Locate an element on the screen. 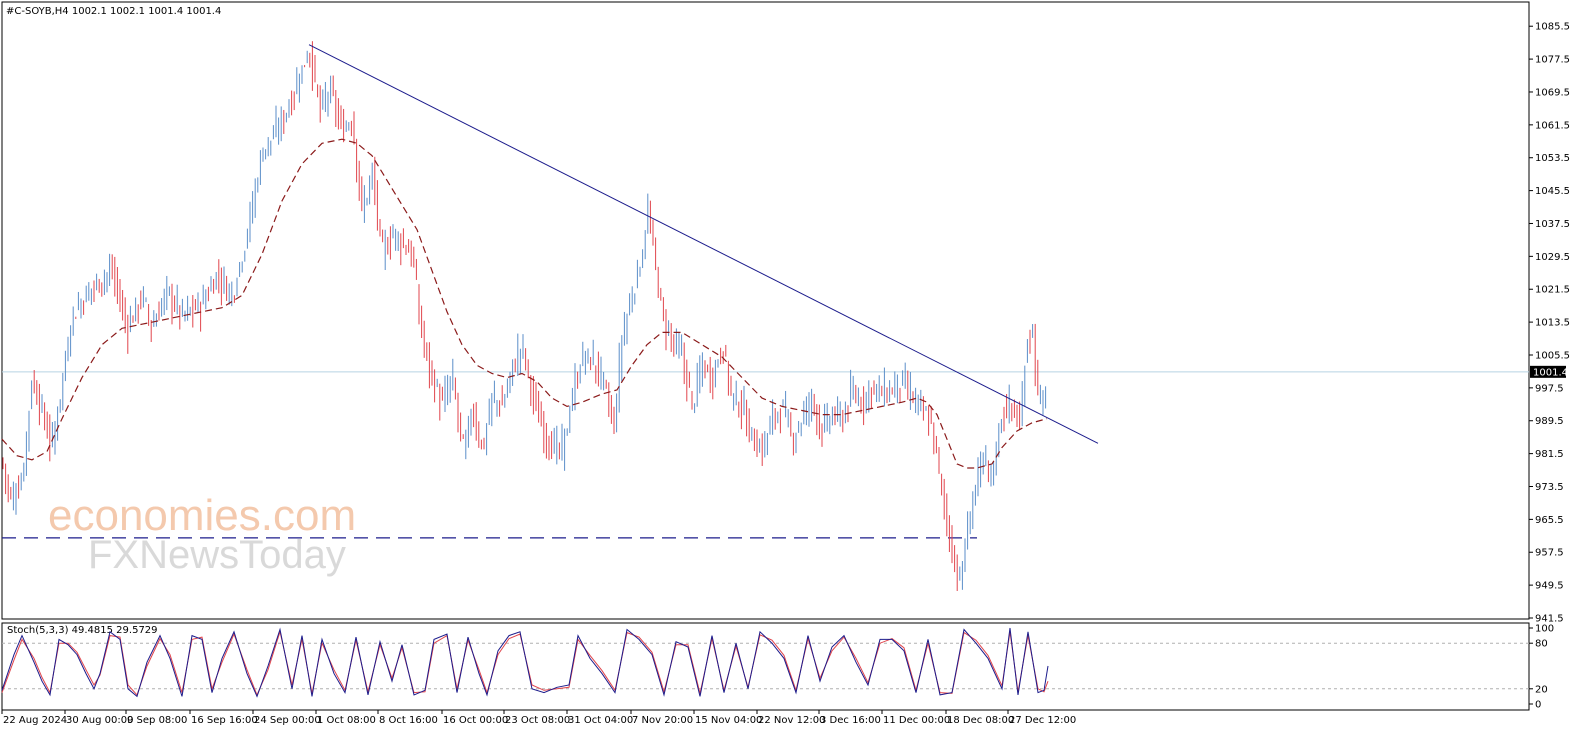  price-tick-label: 1085.5 is located at coordinates (1552, 27).